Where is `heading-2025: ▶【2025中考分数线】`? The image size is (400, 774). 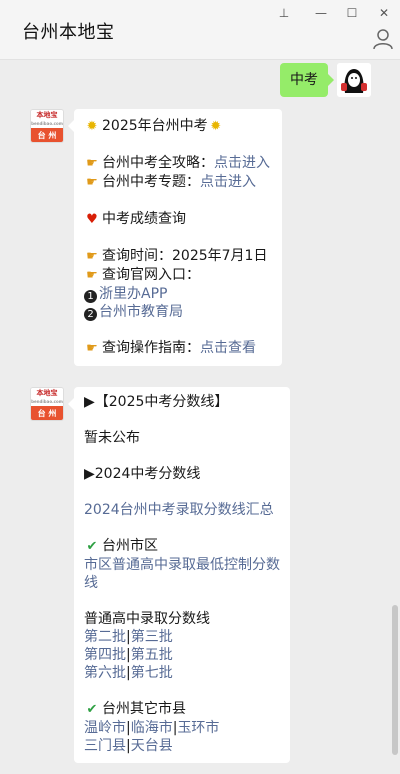 heading-2025: ▶【2025中考分数线】 is located at coordinates (156, 402).